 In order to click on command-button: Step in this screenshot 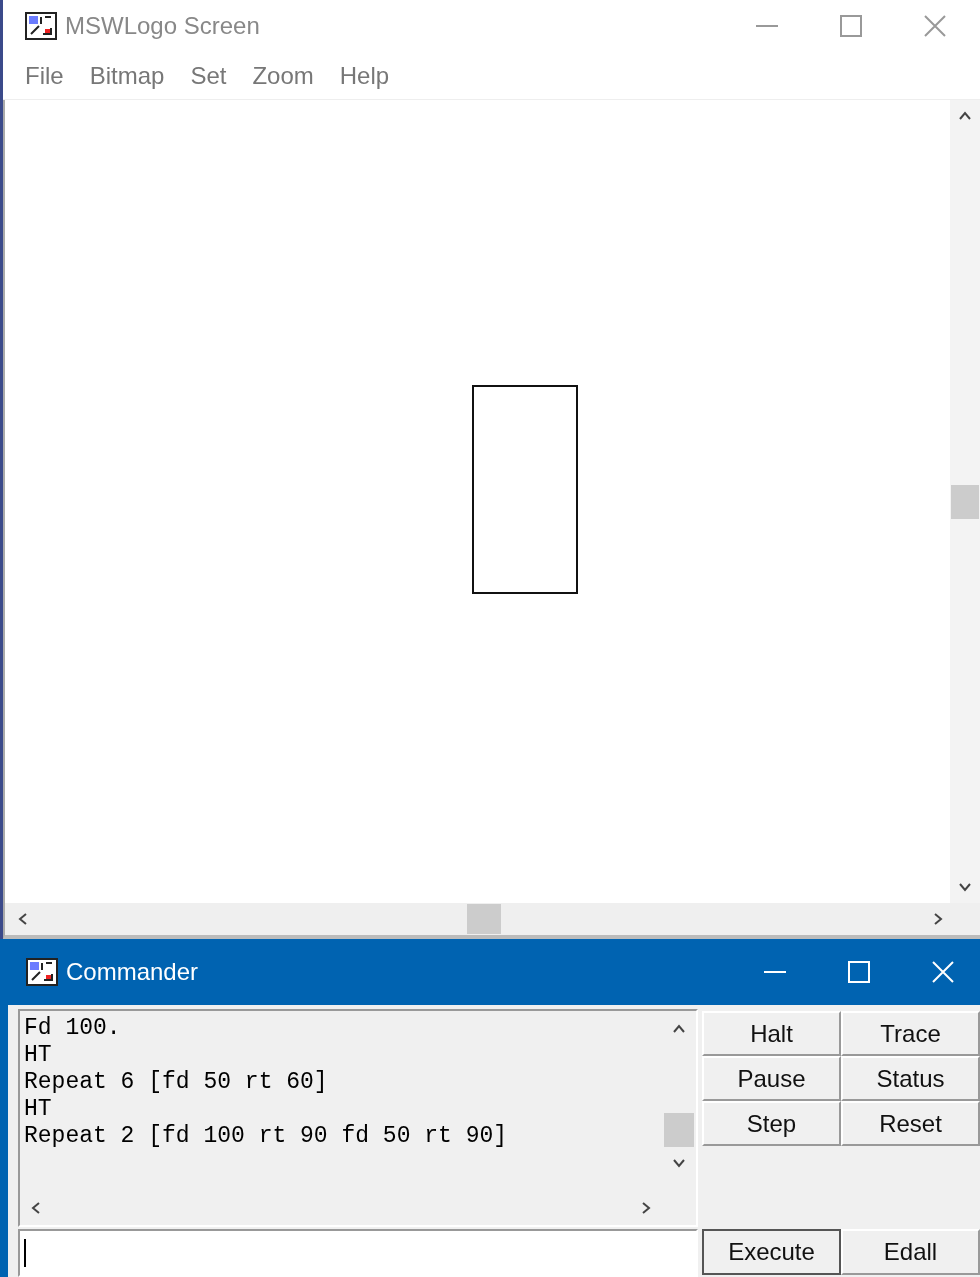, I will do `click(771, 1123)`.